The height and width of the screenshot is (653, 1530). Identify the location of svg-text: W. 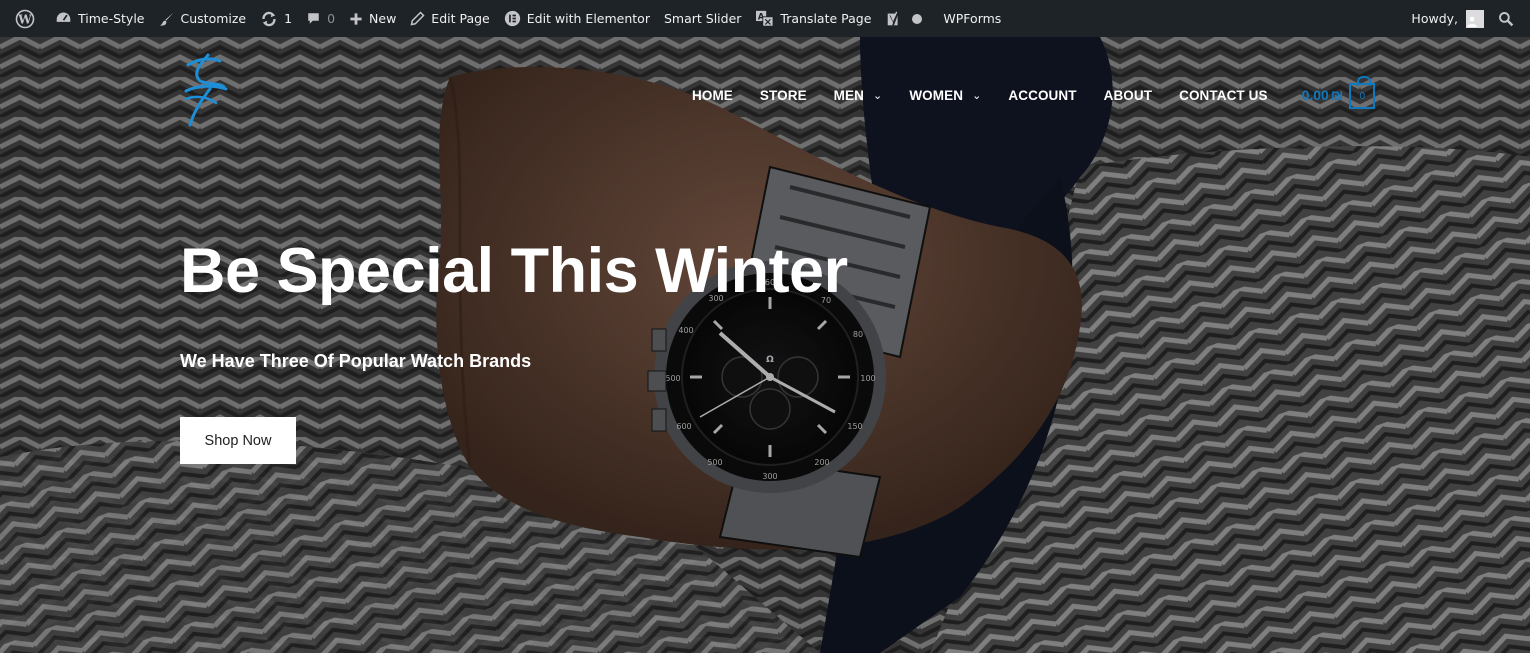
(24, 19).